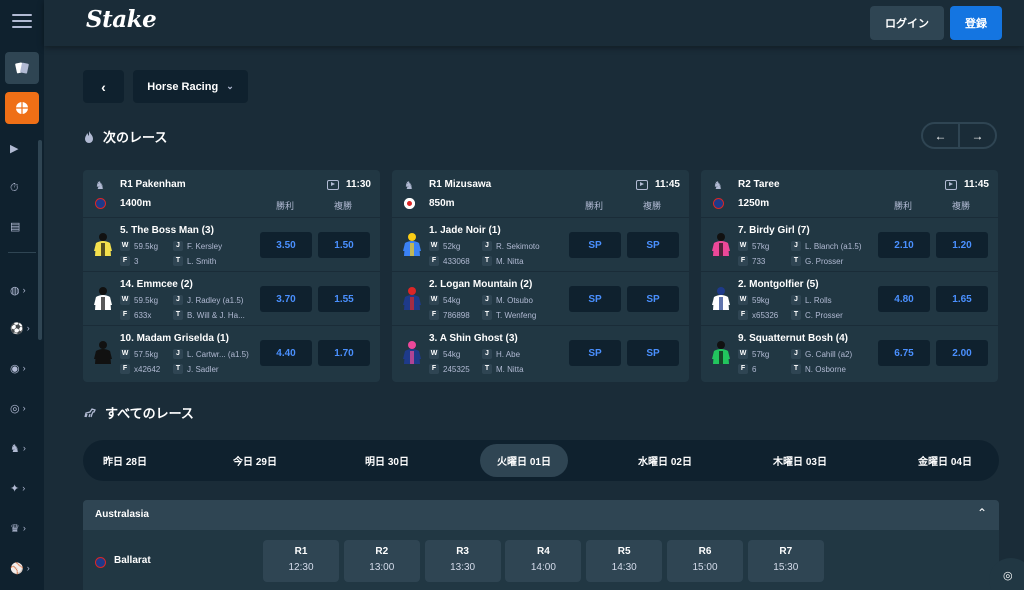 The height and width of the screenshot is (590, 1024). Describe the element at coordinates (174, 338) in the screenshot. I see `runner-name: 10. Madam Griselda (1)` at that location.